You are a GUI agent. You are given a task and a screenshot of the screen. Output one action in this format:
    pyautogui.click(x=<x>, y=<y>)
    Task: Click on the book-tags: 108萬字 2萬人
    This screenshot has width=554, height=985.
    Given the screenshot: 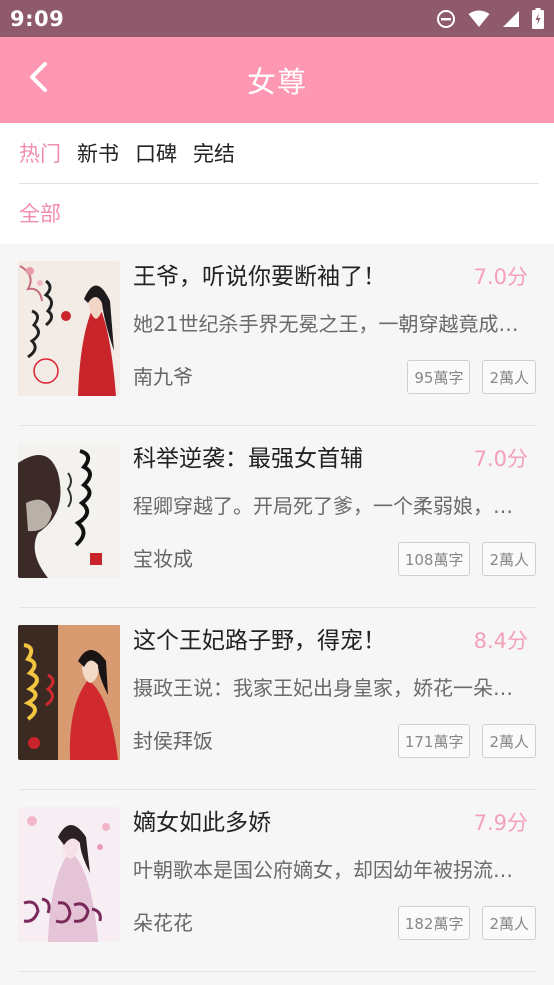 What is the action you would take?
    pyautogui.click(x=466, y=559)
    